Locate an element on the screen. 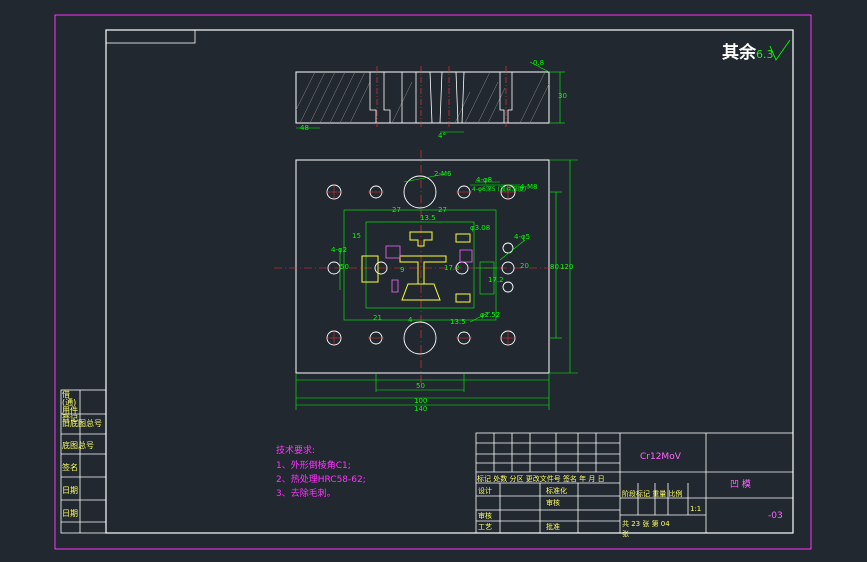 The image size is (867, 562). dim-d8: 4-φ5 is located at coordinates (522, 237).